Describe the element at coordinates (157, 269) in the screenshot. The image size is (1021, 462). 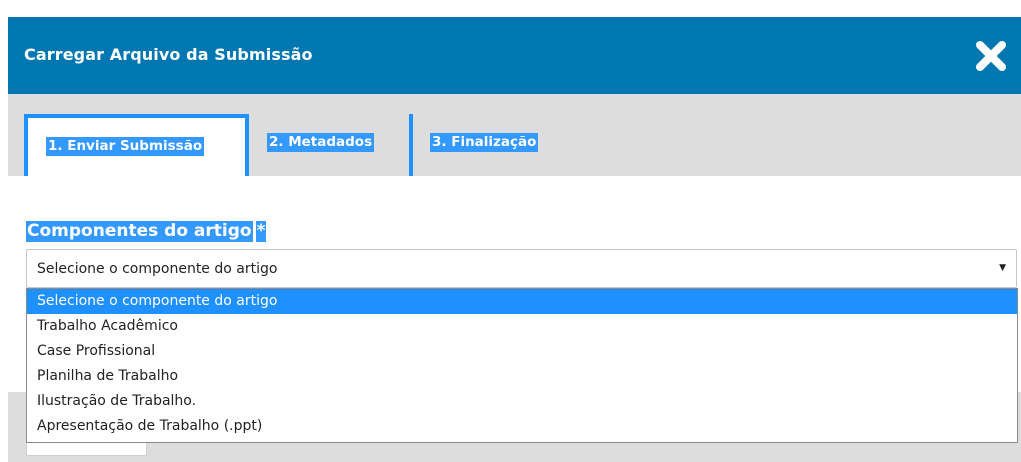
I see `select-value: Selecione o componente do artigo` at that location.